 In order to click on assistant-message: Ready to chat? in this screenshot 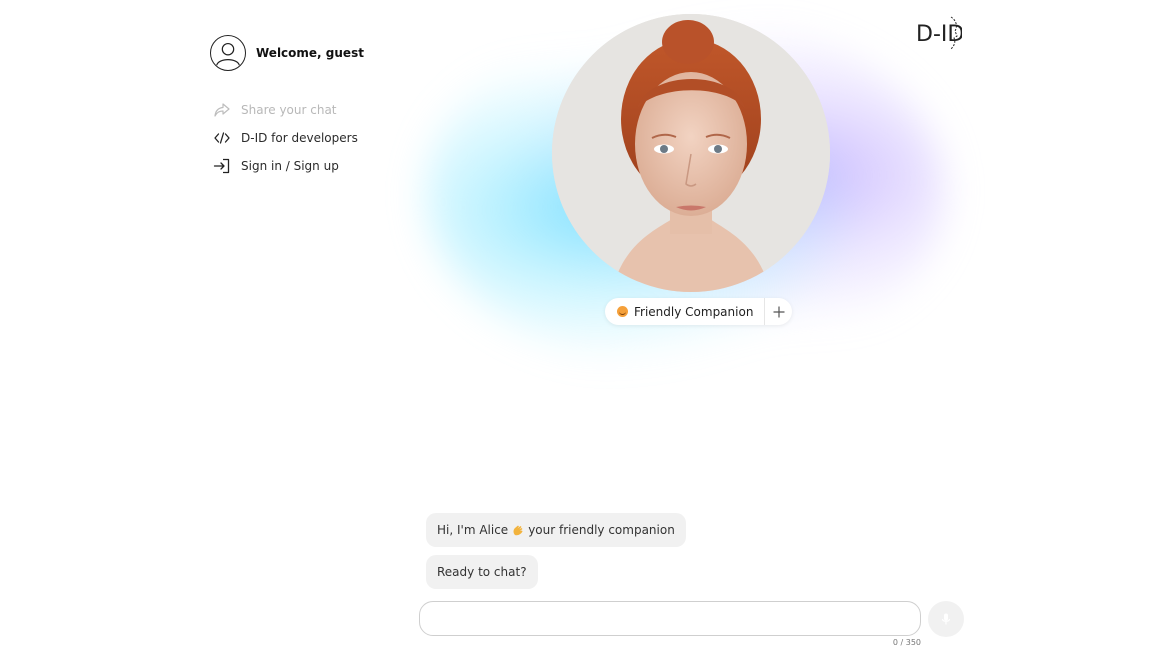, I will do `click(482, 572)`.